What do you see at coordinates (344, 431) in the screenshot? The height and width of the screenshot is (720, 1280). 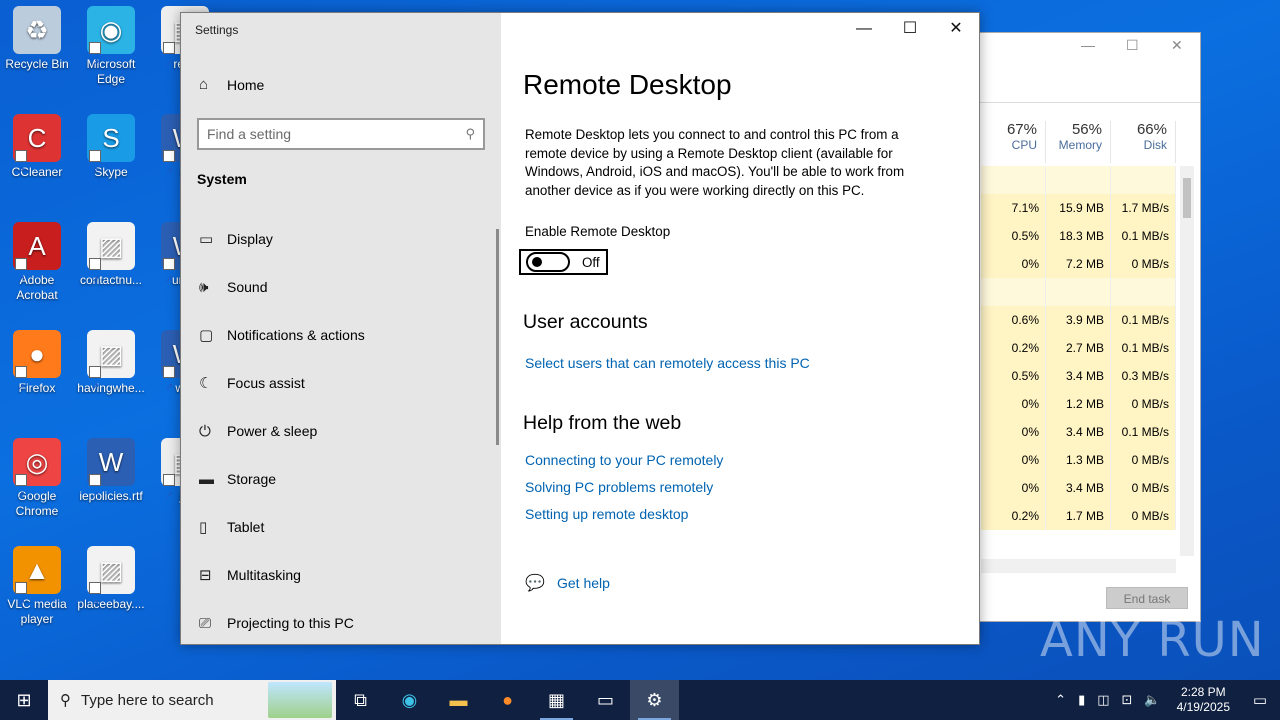 I see `sidebar-item-power-sleep: ⏻ Power & sleep` at bounding box center [344, 431].